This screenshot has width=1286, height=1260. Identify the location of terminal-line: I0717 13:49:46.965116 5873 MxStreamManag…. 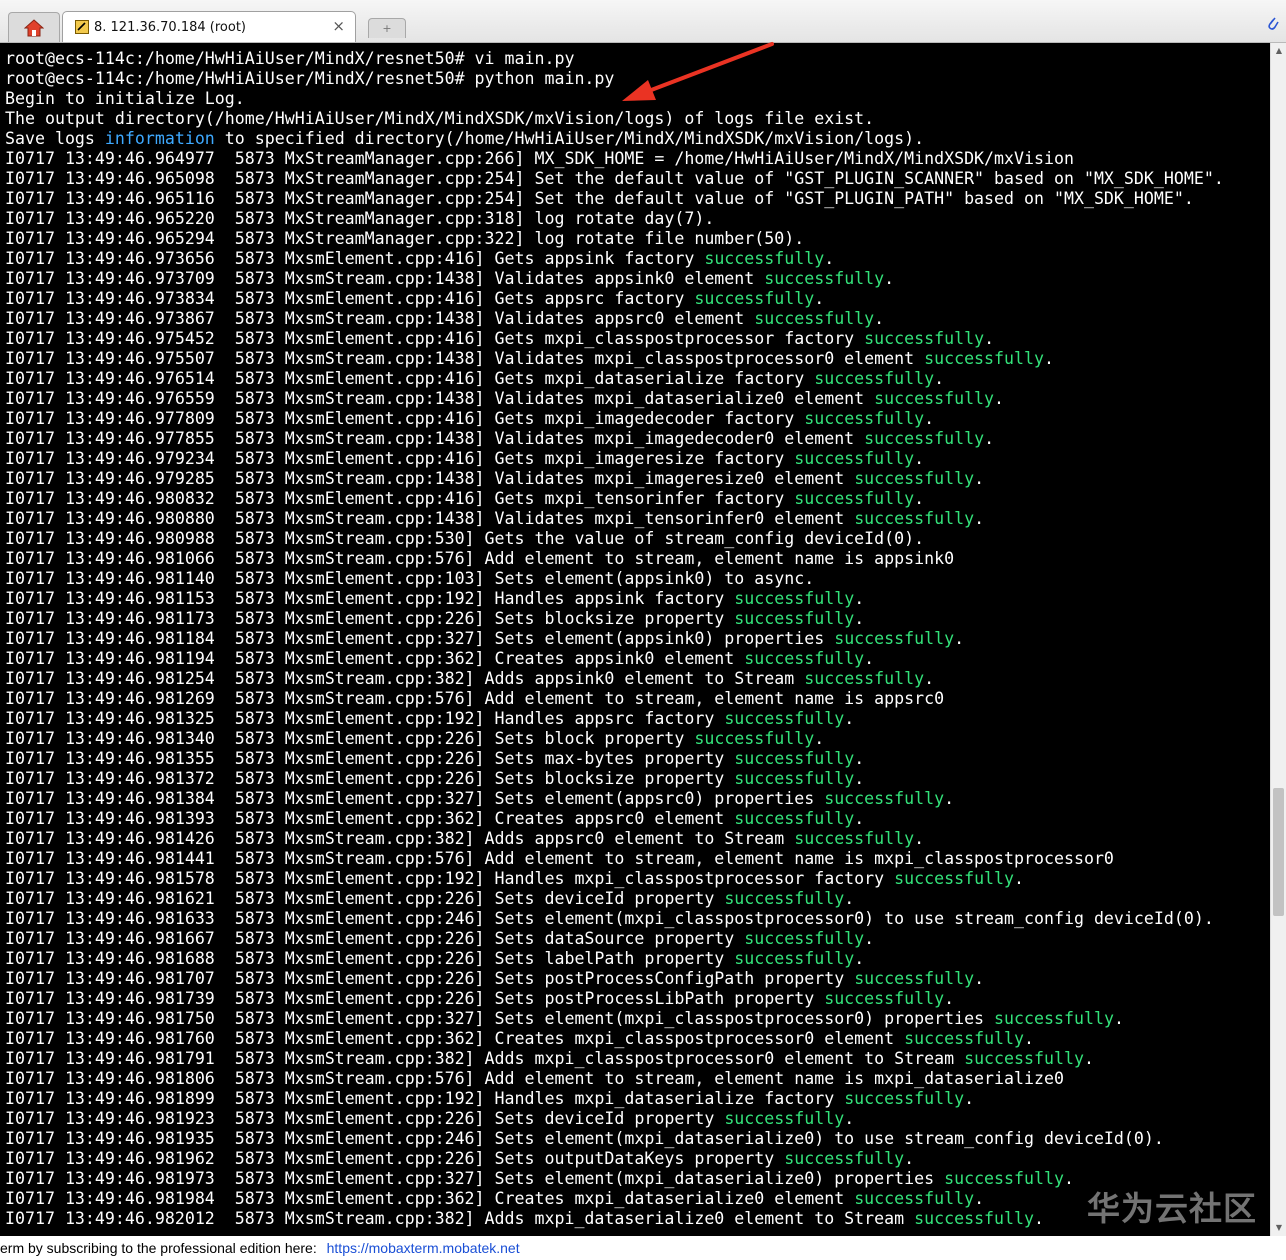
(614, 199).